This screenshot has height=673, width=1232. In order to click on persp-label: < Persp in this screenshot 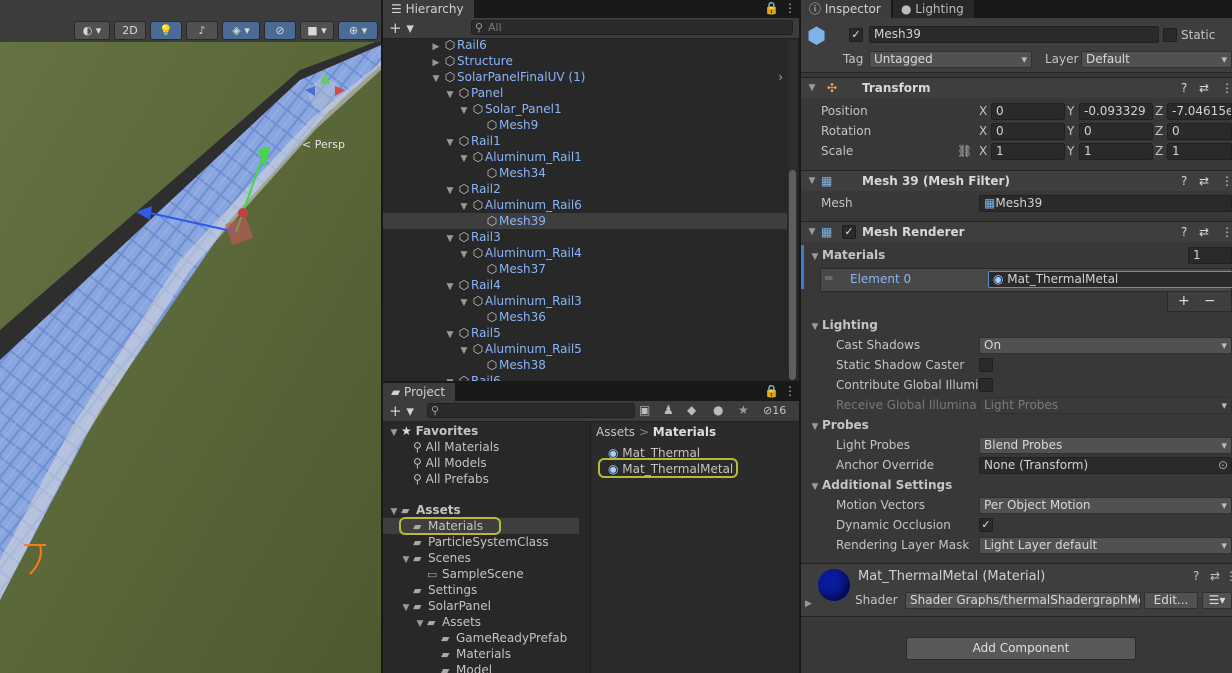, I will do `click(323, 144)`.